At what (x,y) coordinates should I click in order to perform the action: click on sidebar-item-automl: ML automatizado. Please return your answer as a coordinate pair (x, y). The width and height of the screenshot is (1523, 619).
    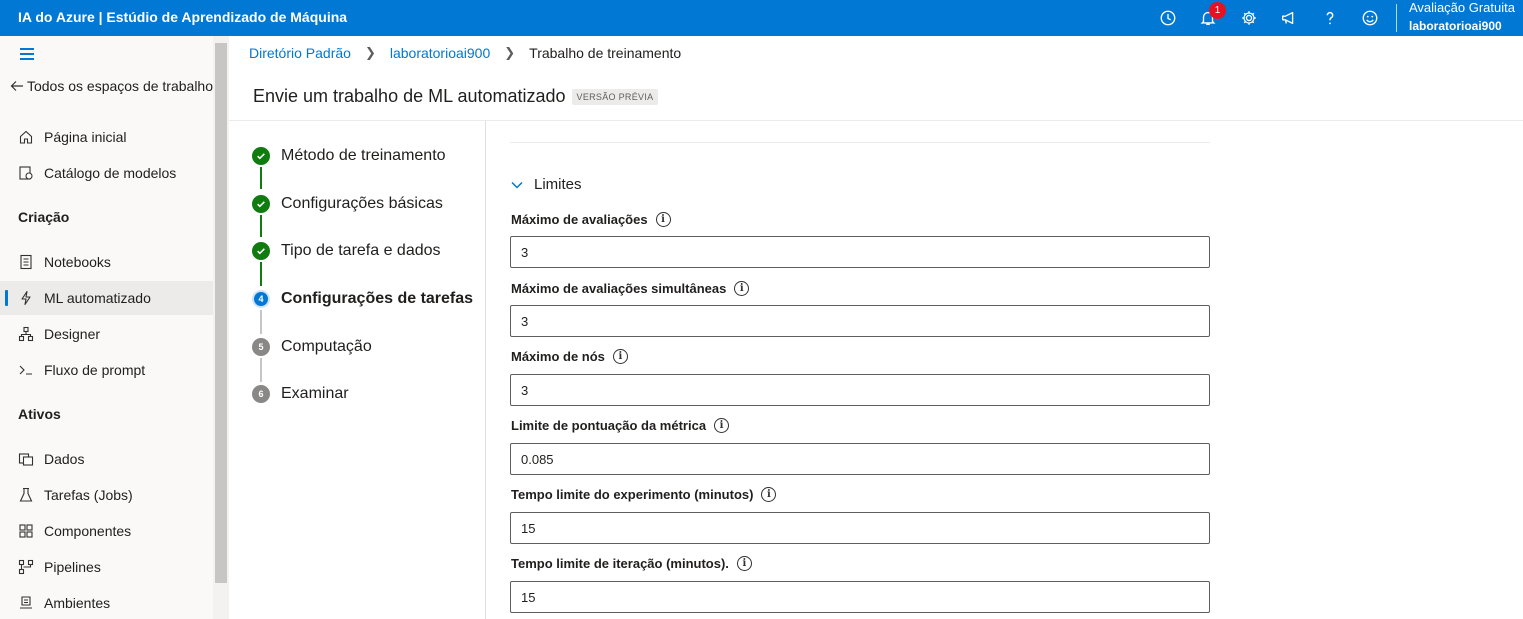
    Looking at the image, I should click on (106, 298).